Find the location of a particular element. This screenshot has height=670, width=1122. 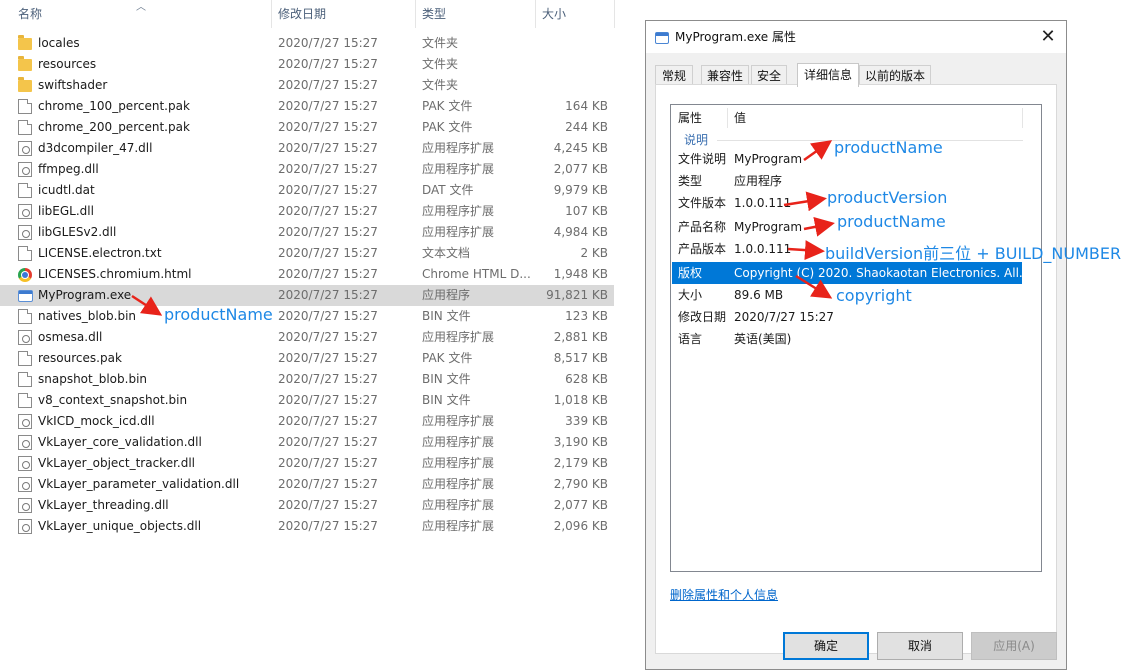

file-row: ffmpeg.dll 2020/7/27 15:27 应用程序扩展 2,077 KB is located at coordinates (307, 169).